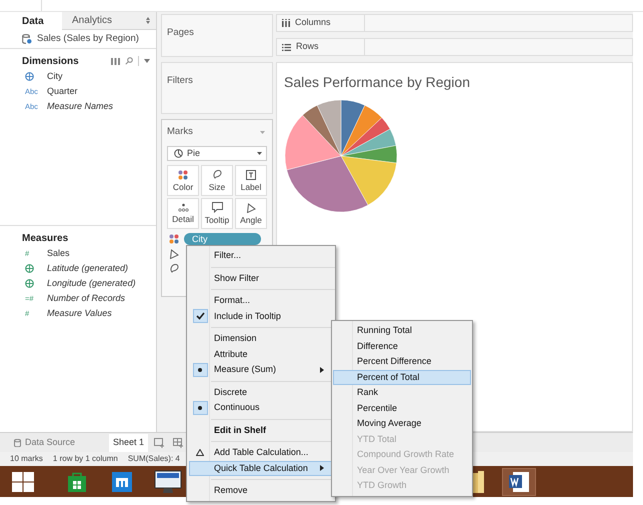  I want to click on menu-item: Running Total, so click(402, 330).